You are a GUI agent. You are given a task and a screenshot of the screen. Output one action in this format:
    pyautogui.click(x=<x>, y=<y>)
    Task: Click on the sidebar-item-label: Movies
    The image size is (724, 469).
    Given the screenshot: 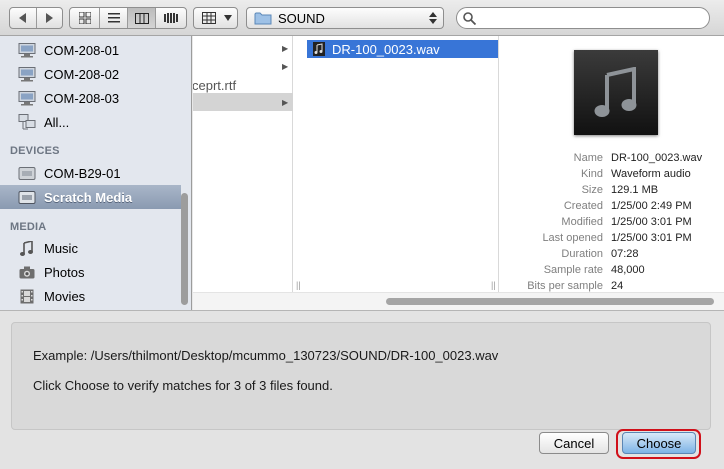 What is the action you would take?
    pyautogui.click(x=65, y=296)
    